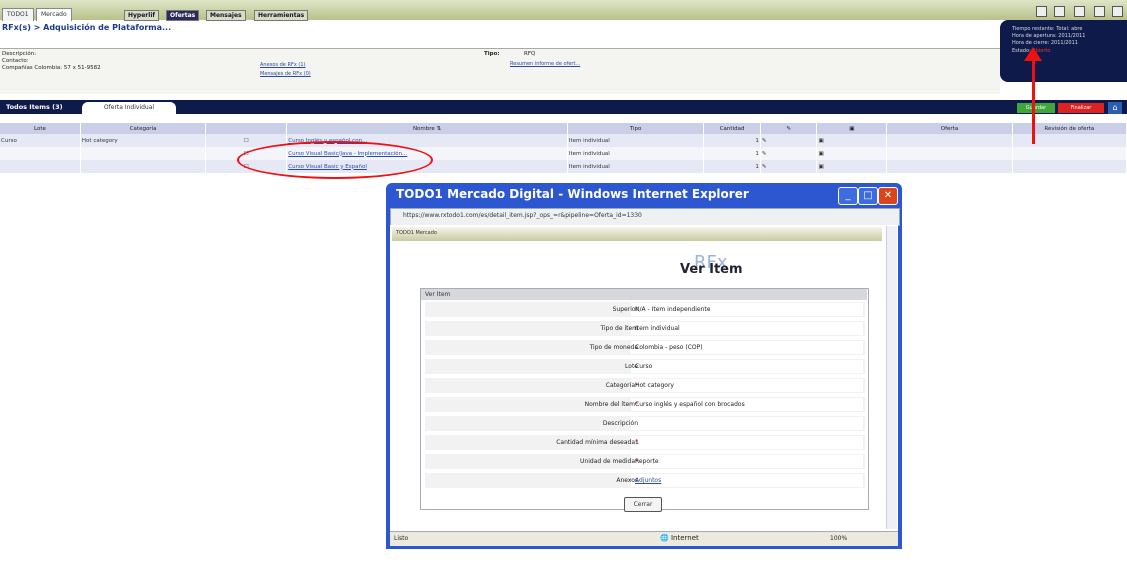  I want to click on field-label: Unidad de medida*, so click(609, 461).